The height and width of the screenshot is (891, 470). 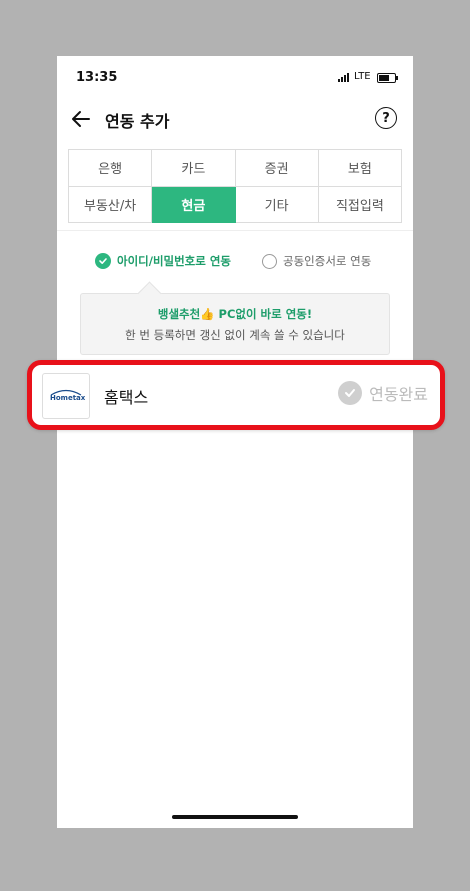 I want to click on divider, so click(x=235, y=230).